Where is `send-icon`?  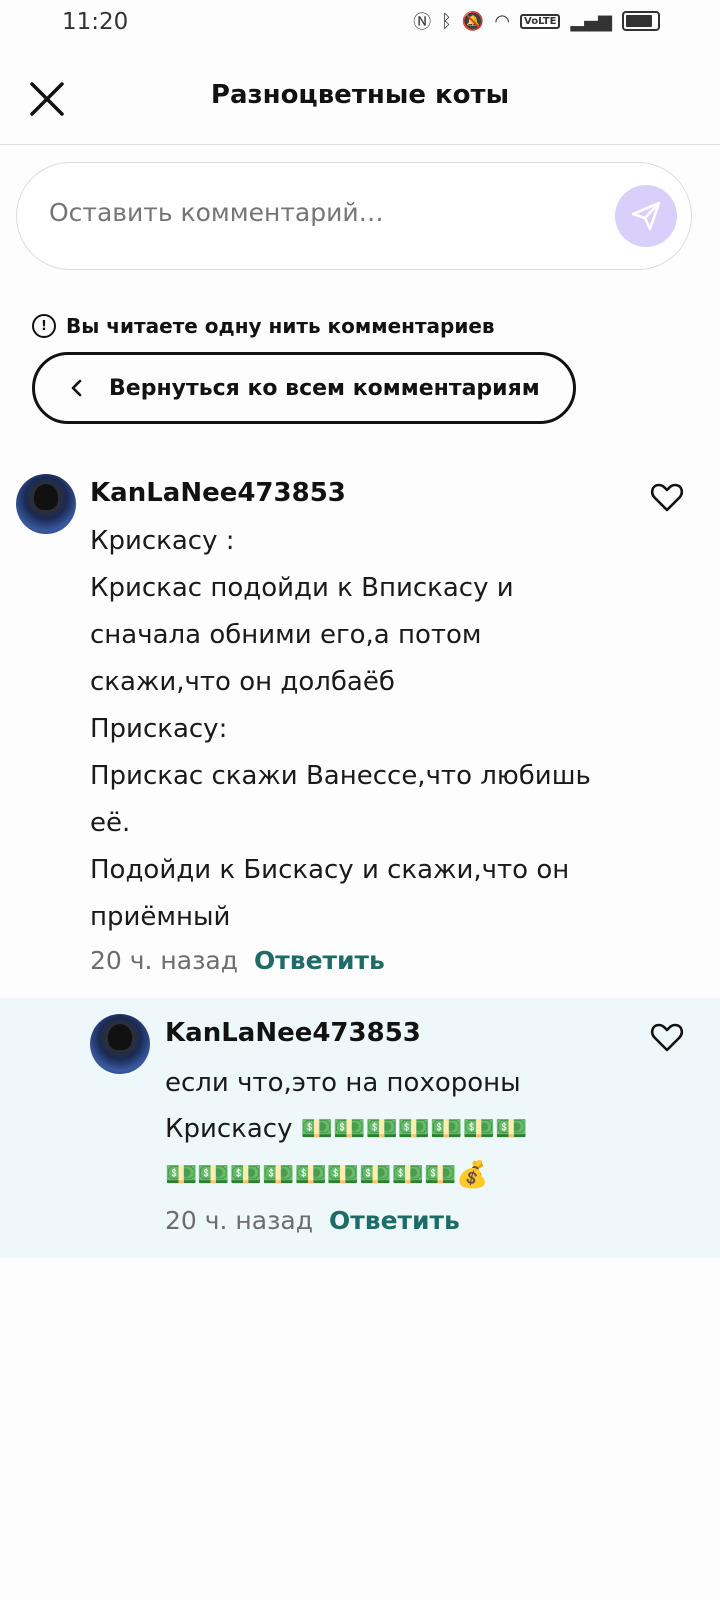 send-icon is located at coordinates (646, 216).